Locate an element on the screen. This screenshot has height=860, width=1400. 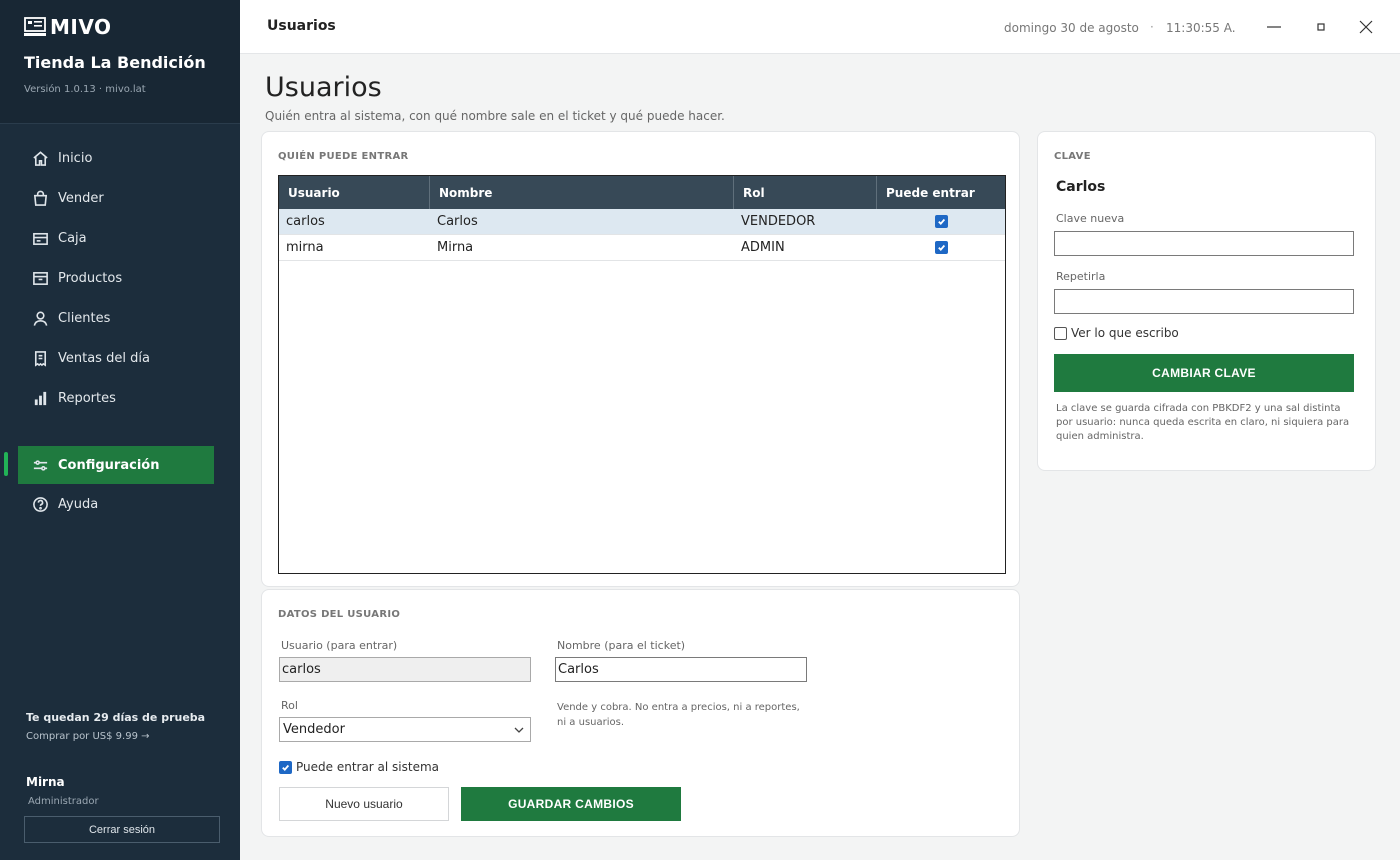
buy-link: Comprar por US$ 9.99 → is located at coordinates (115, 736).